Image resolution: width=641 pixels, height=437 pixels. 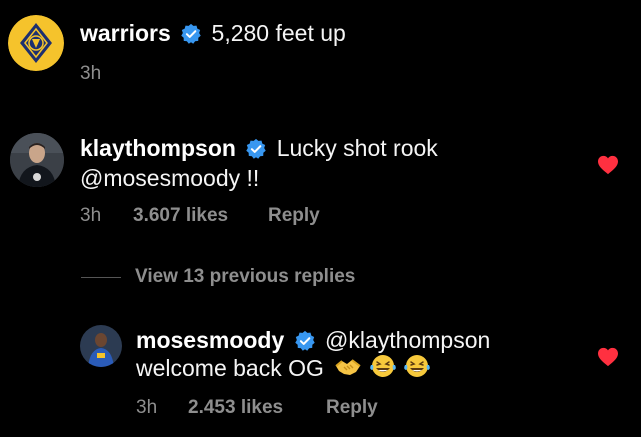 What do you see at coordinates (170, 178) in the screenshot?
I see `comment-text-line-2: @mosesmoody !!` at bounding box center [170, 178].